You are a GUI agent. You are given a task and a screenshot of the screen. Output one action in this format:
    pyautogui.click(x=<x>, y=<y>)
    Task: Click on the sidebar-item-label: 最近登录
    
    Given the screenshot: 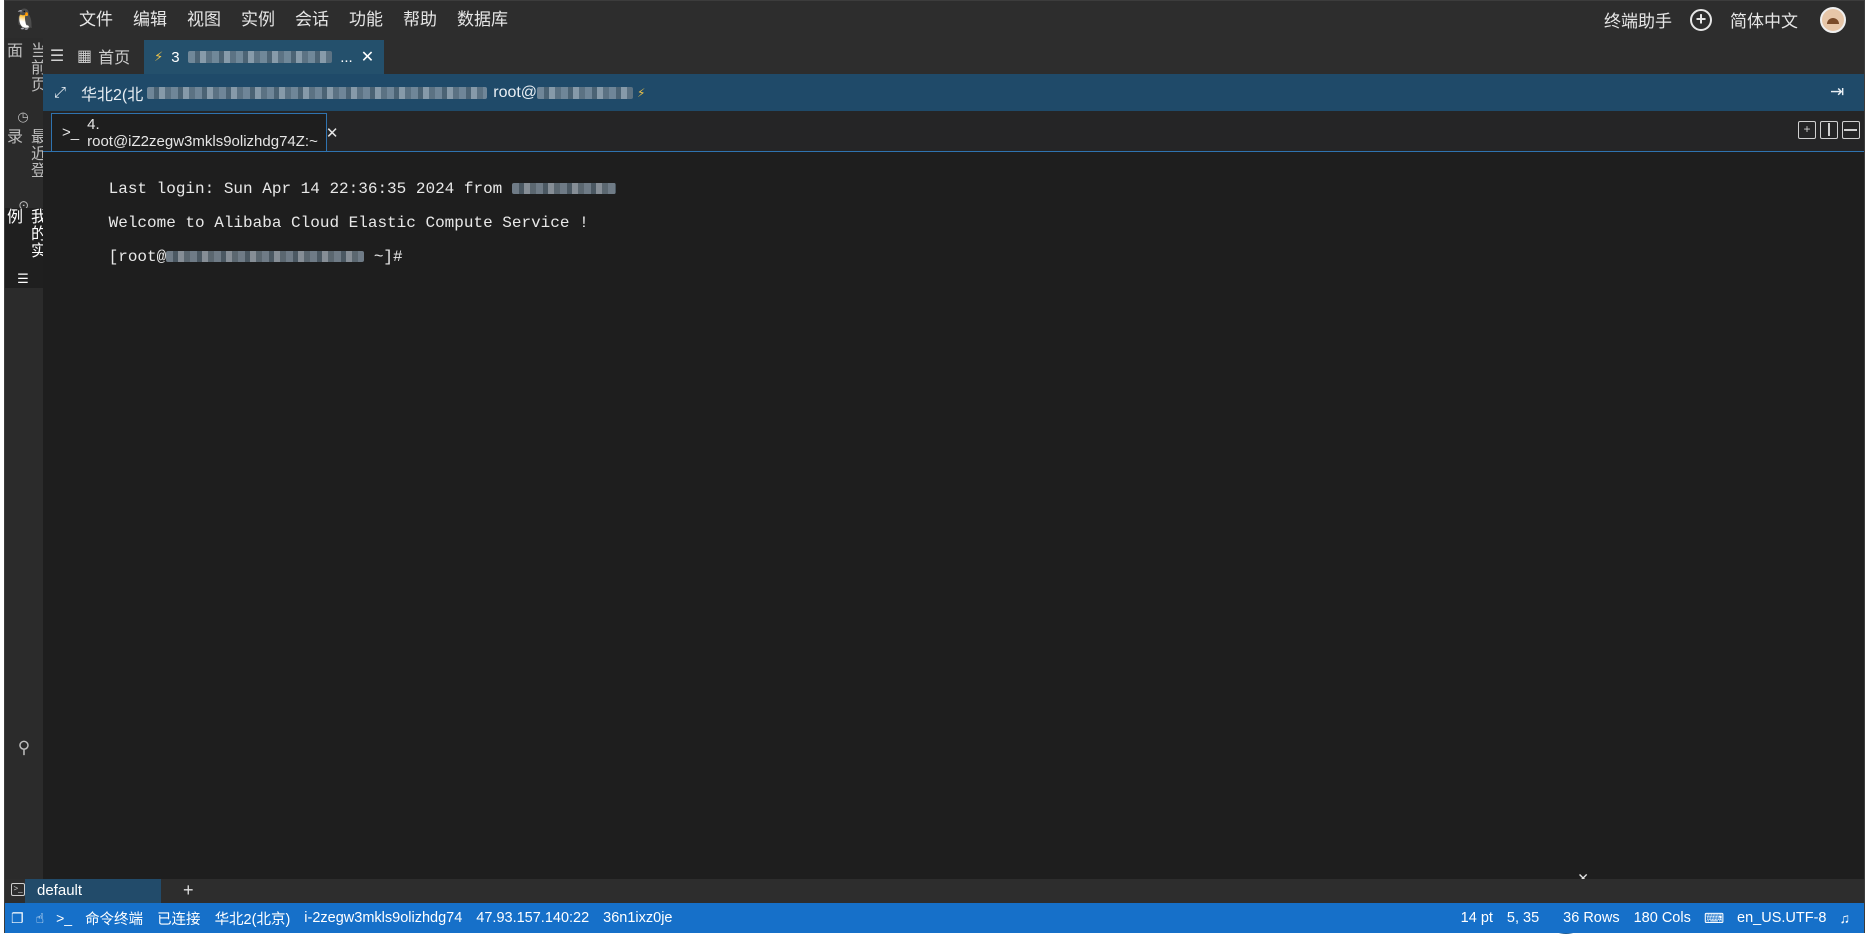 What is the action you would take?
    pyautogui.click(x=24, y=153)
    